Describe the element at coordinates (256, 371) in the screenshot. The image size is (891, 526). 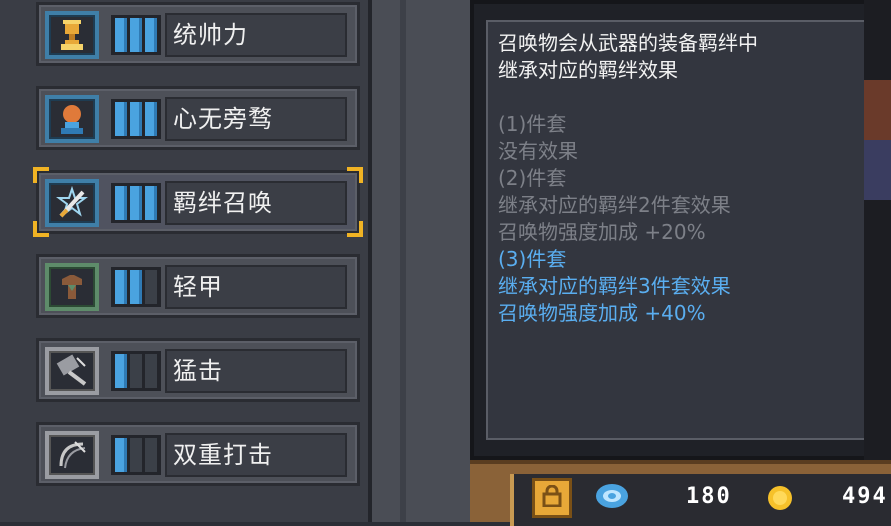
I see `skill-name: 猛击` at that location.